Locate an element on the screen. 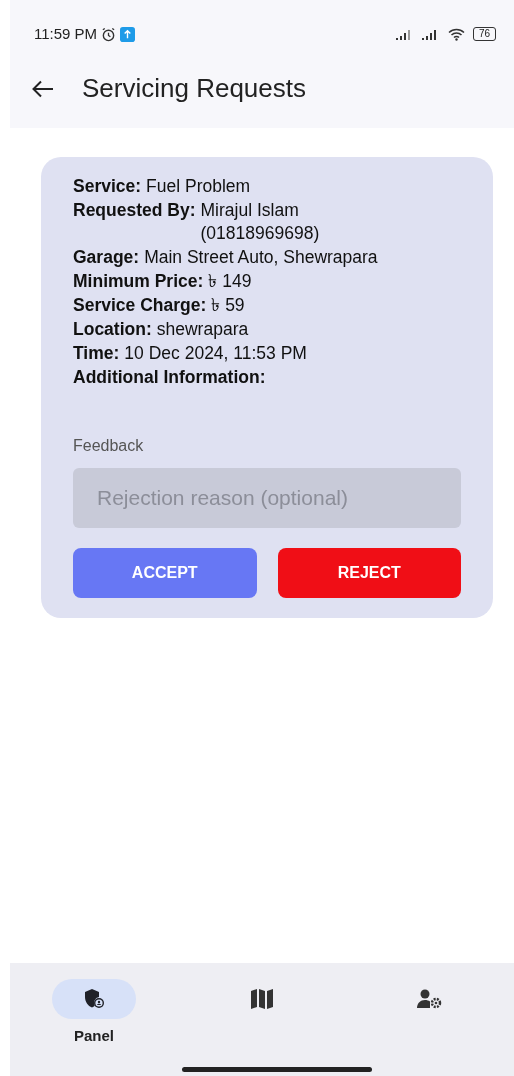 Image resolution: width=514 pixels, height=1076 pixels. nav-tab: Panel is located at coordinates (94, 1005).